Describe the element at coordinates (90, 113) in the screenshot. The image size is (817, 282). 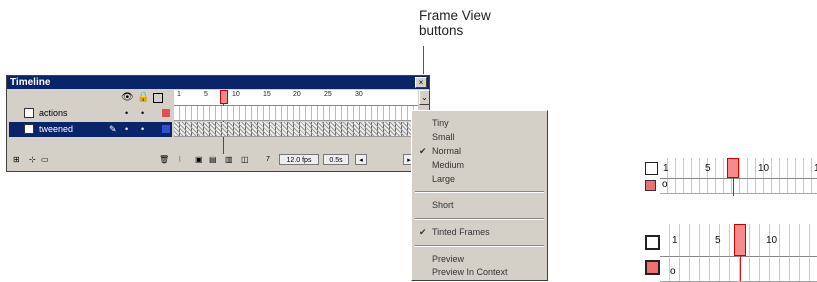
I see `layer-row-actions: actions • •` at that location.